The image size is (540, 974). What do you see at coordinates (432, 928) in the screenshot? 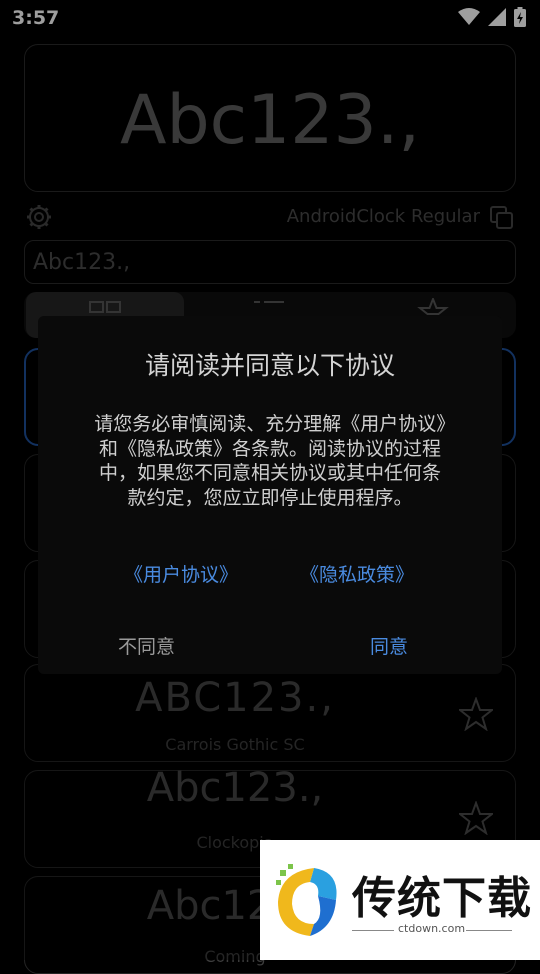
I see `watermark-url: ctdown.com` at bounding box center [432, 928].